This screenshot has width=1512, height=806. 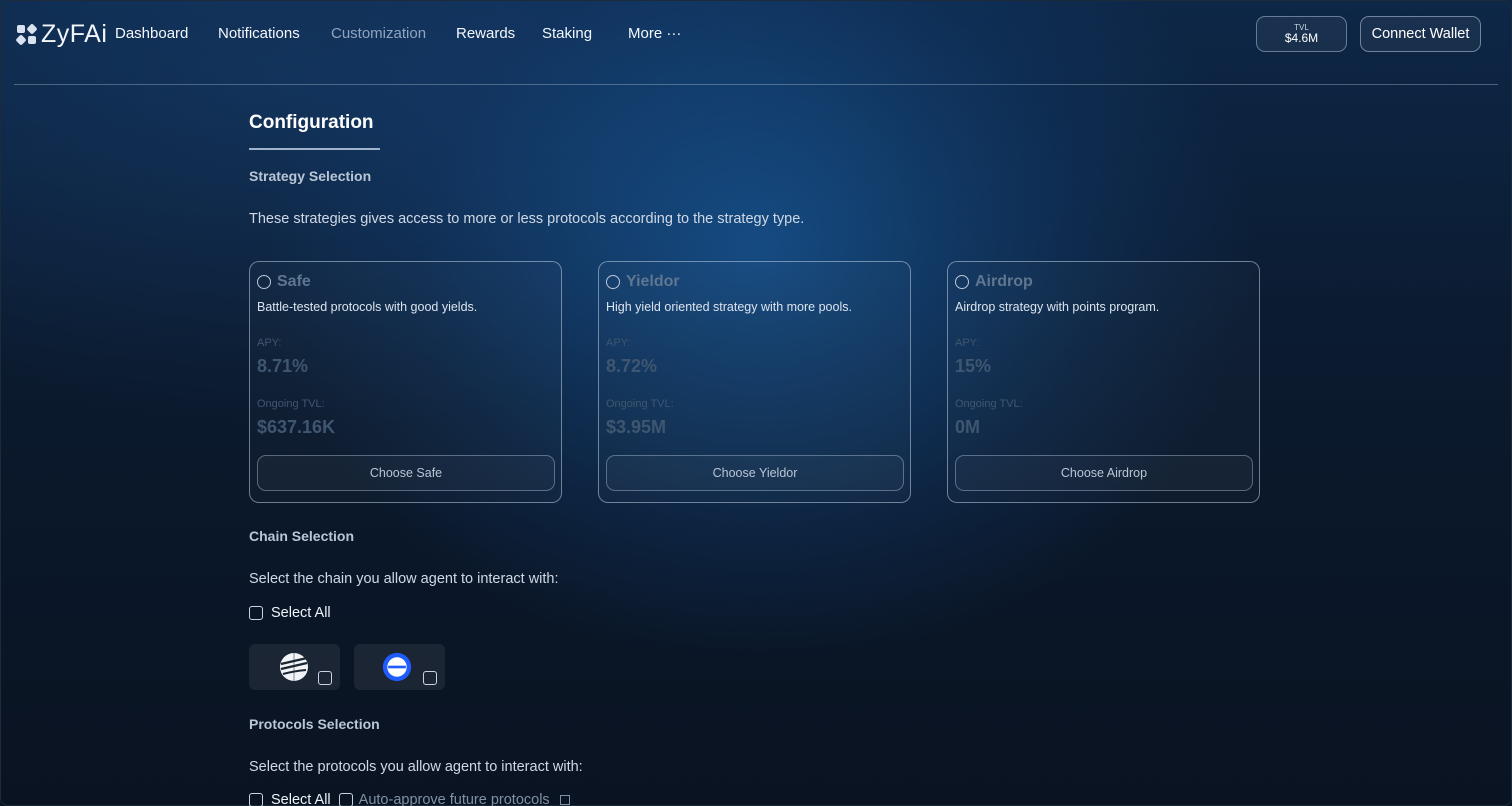 I want to click on protocols-select-all: Select All, so click(x=290, y=799).